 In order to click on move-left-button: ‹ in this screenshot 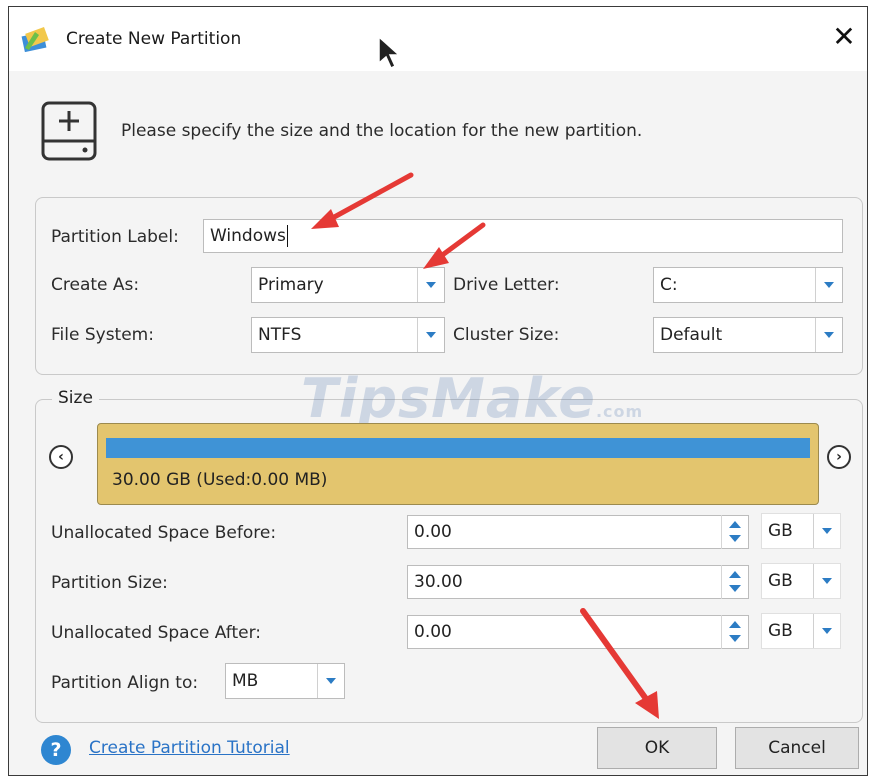, I will do `click(61, 457)`.